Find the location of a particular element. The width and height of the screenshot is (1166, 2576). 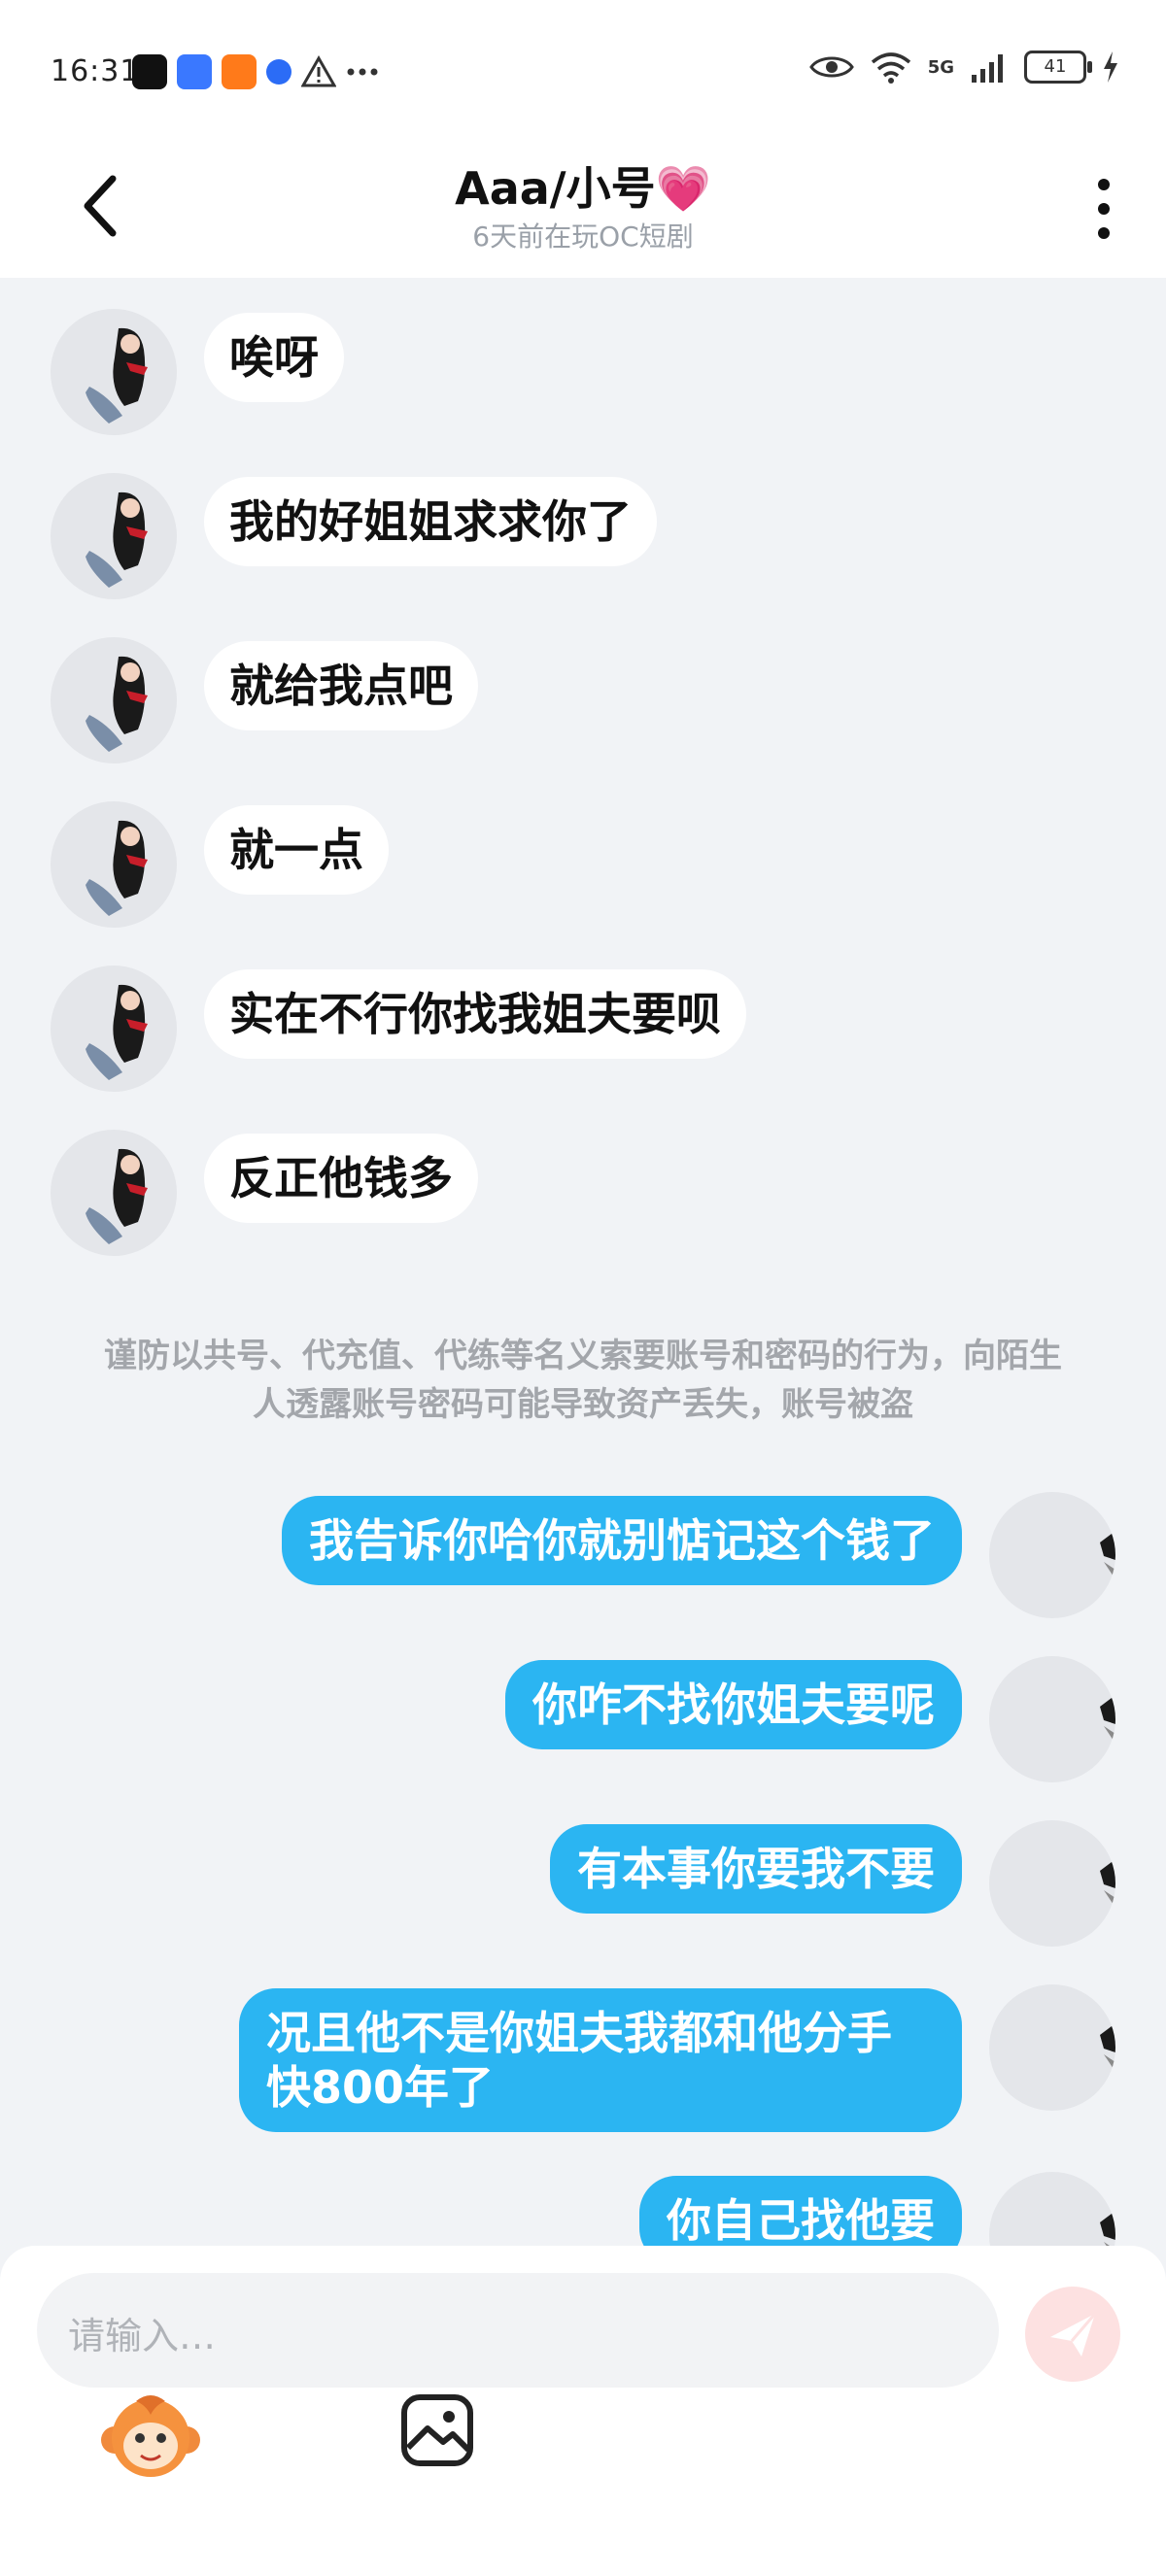

message-sent: 你咋不找你姐夫要呢 is located at coordinates (810, 1719).